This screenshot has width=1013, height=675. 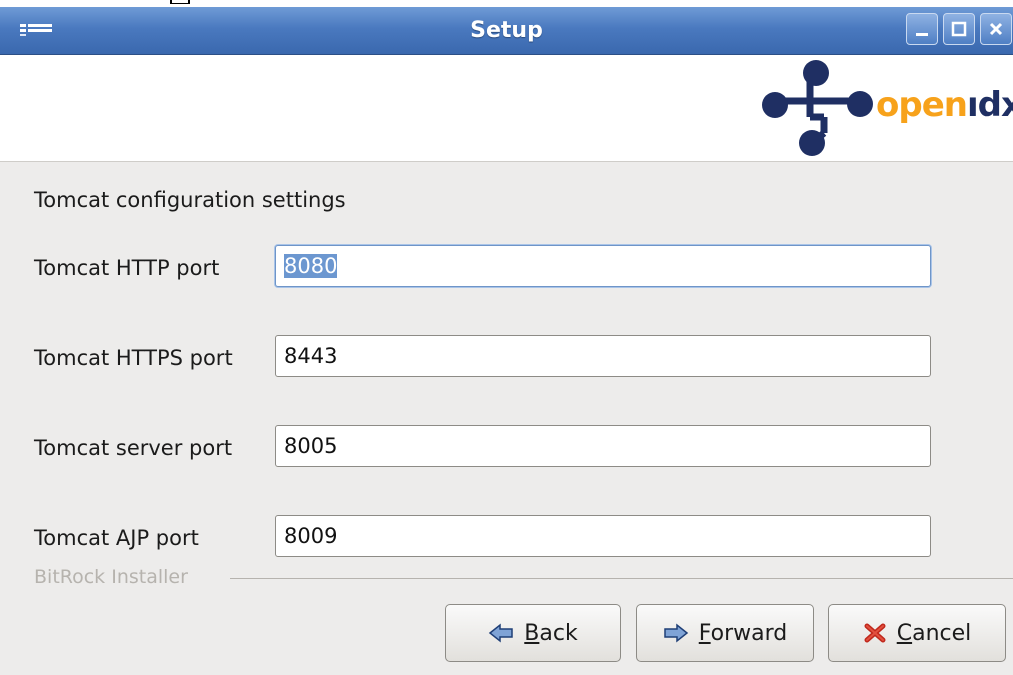 I want to click on back-label: Back, so click(x=550, y=633).